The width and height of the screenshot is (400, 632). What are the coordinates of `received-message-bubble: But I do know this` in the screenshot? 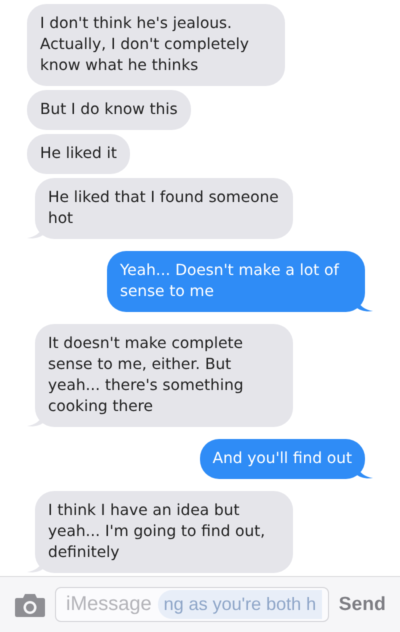 It's located at (109, 110).